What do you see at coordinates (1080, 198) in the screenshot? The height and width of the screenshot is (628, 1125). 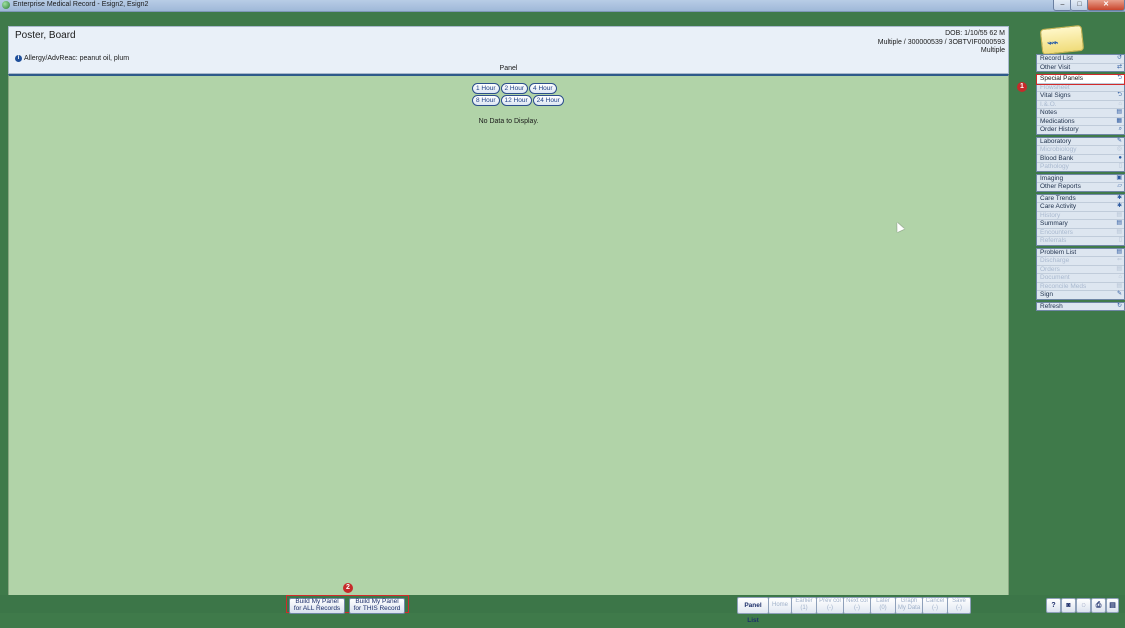 I see `sidebar-item-care-trends: Care Trends ✱` at bounding box center [1080, 198].